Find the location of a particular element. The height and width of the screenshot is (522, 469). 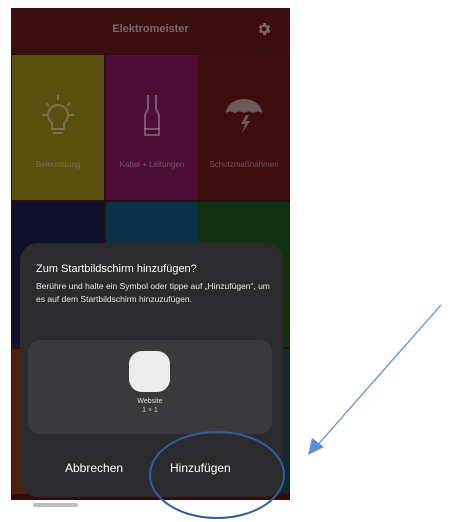

gesture-handle is located at coordinates (55, 505).